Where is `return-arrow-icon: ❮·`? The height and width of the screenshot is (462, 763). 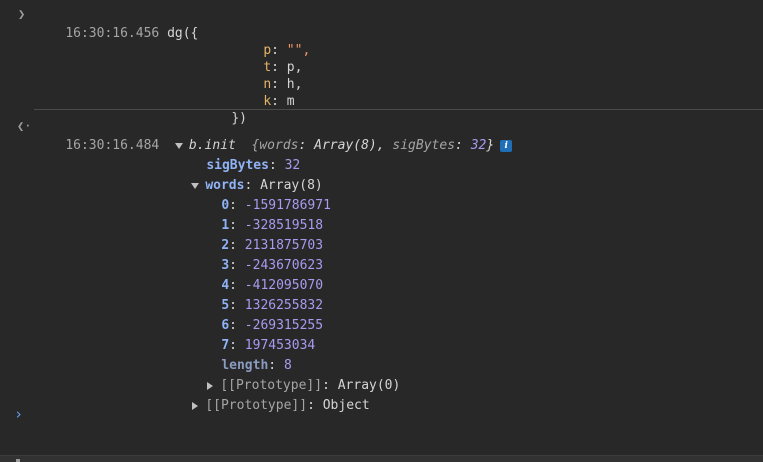
return-arrow-icon: ❮· is located at coordinates (24, 126).